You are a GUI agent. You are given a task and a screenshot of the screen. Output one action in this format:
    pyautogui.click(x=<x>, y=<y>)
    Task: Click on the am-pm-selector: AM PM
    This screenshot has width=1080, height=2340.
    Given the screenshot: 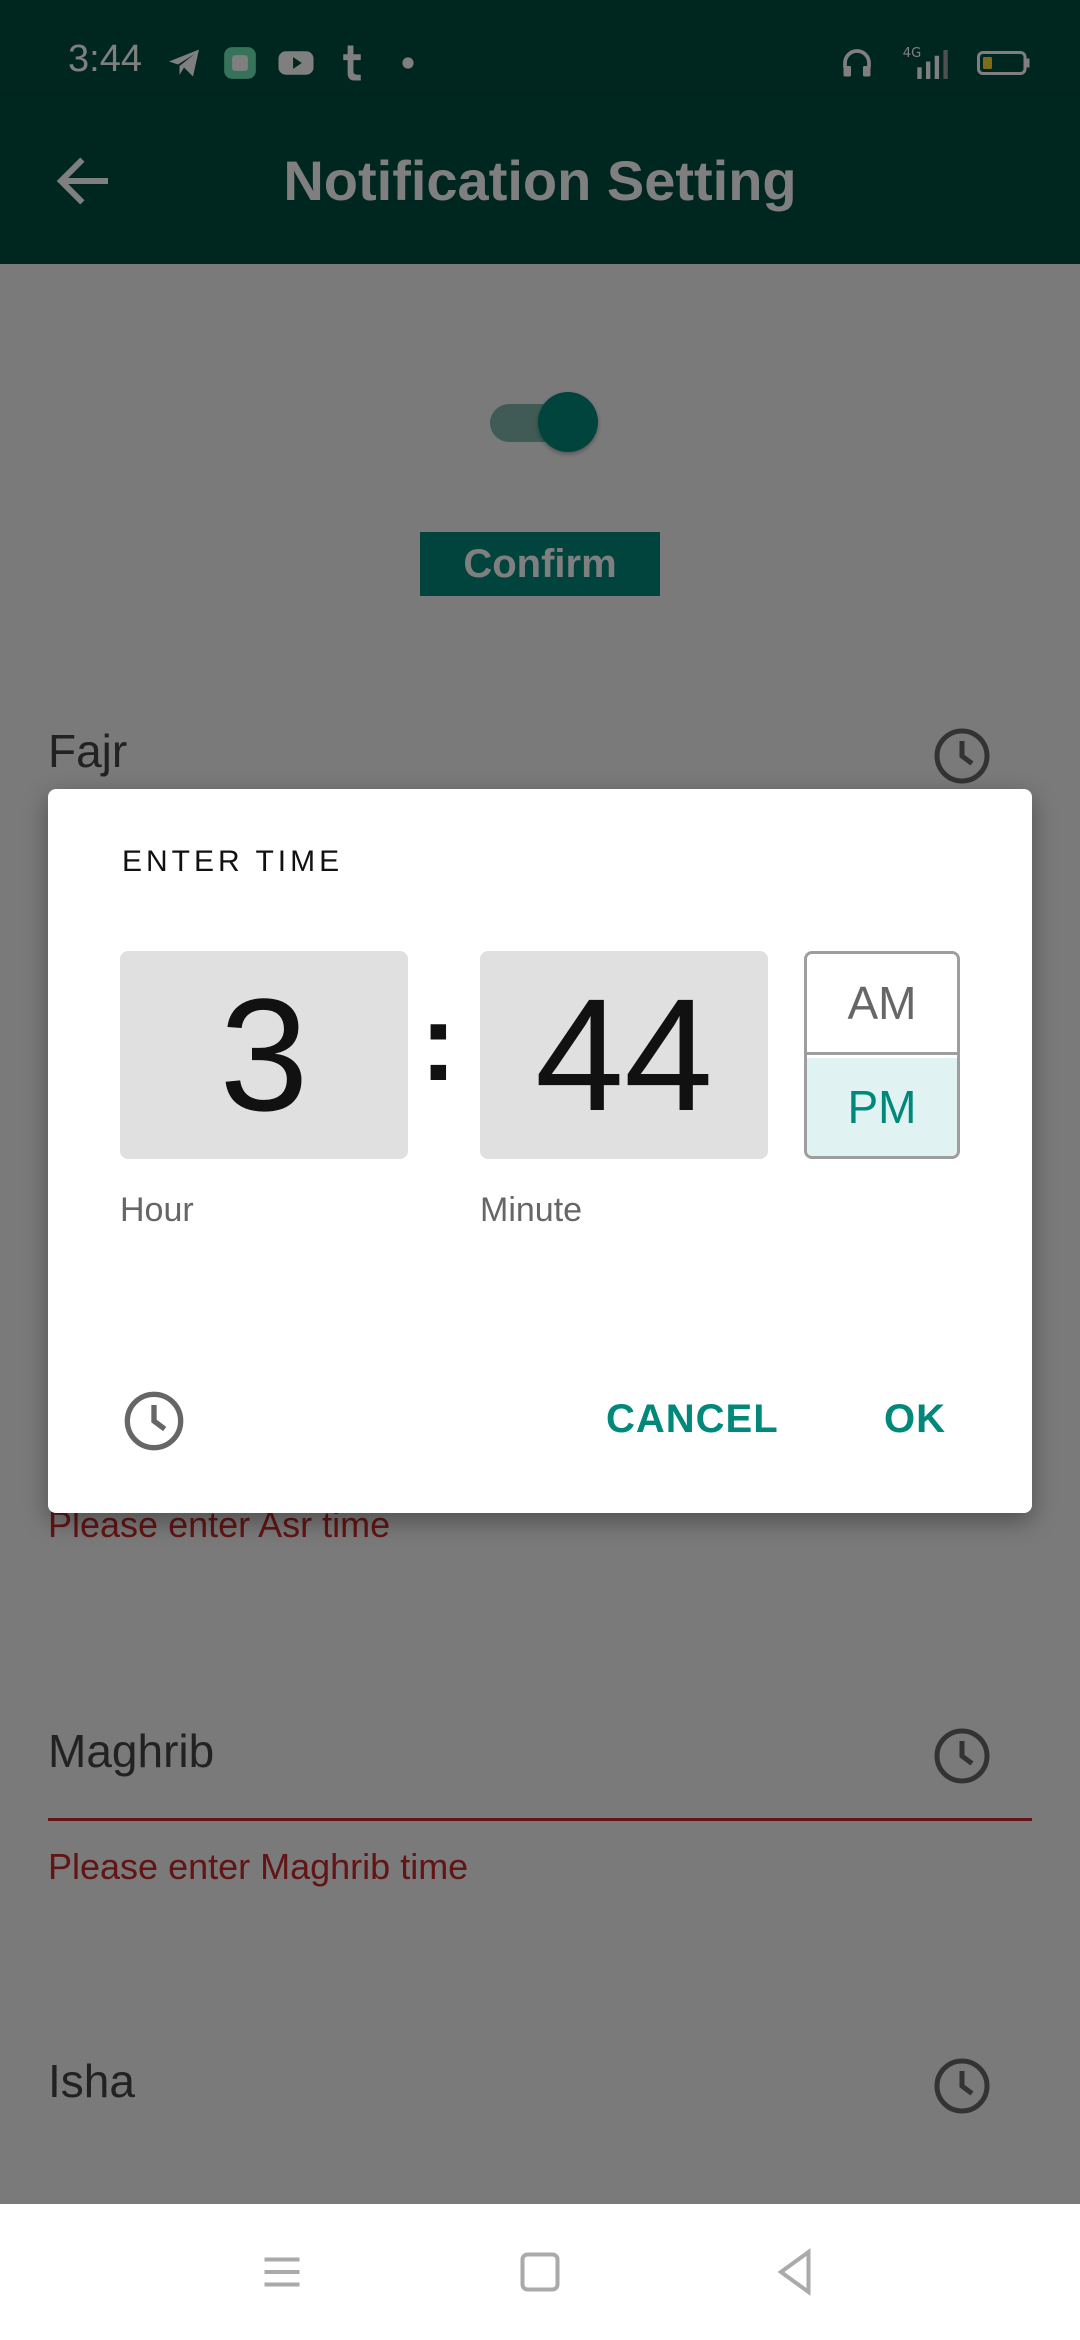 What is the action you would take?
    pyautogui.click(x=882, y=1055)
    